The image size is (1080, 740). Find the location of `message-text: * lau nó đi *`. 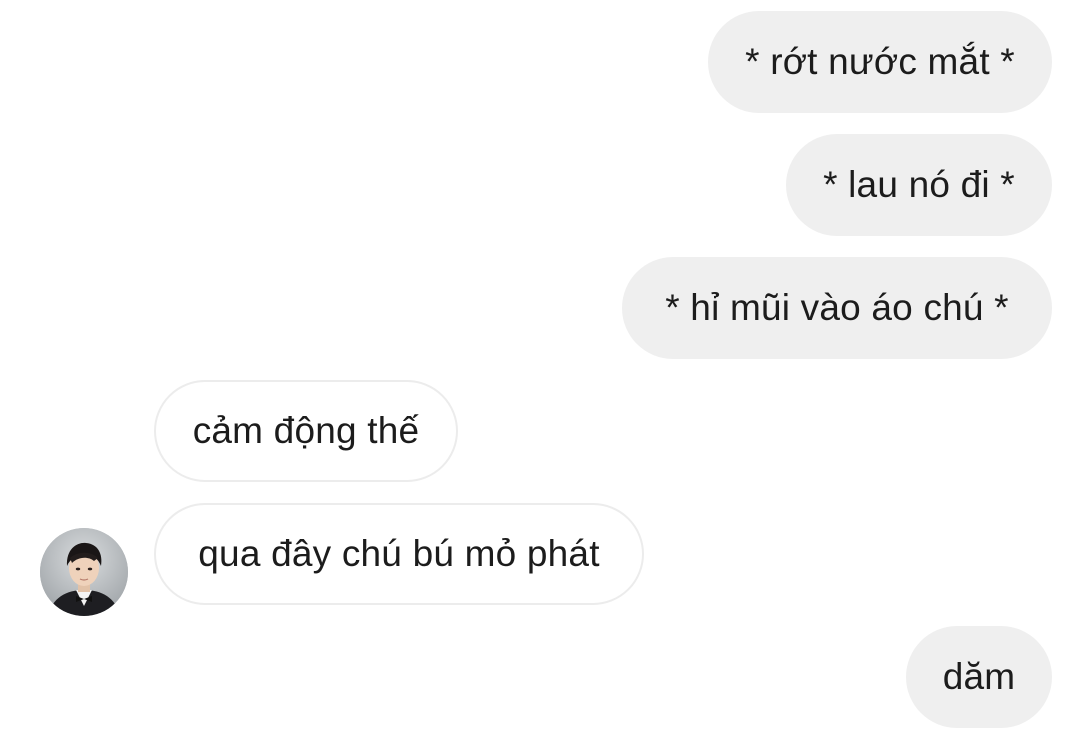

message-text: * lau nó đi * is located at coordinates (919, 184).